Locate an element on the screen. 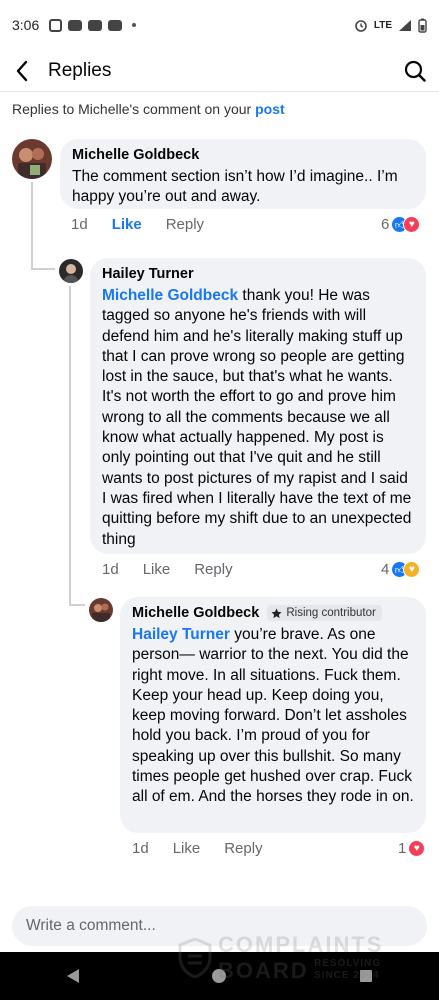 The height and width of the screenshot is (1000, 439). page-title: Replies is located at coordinates (80, 70).